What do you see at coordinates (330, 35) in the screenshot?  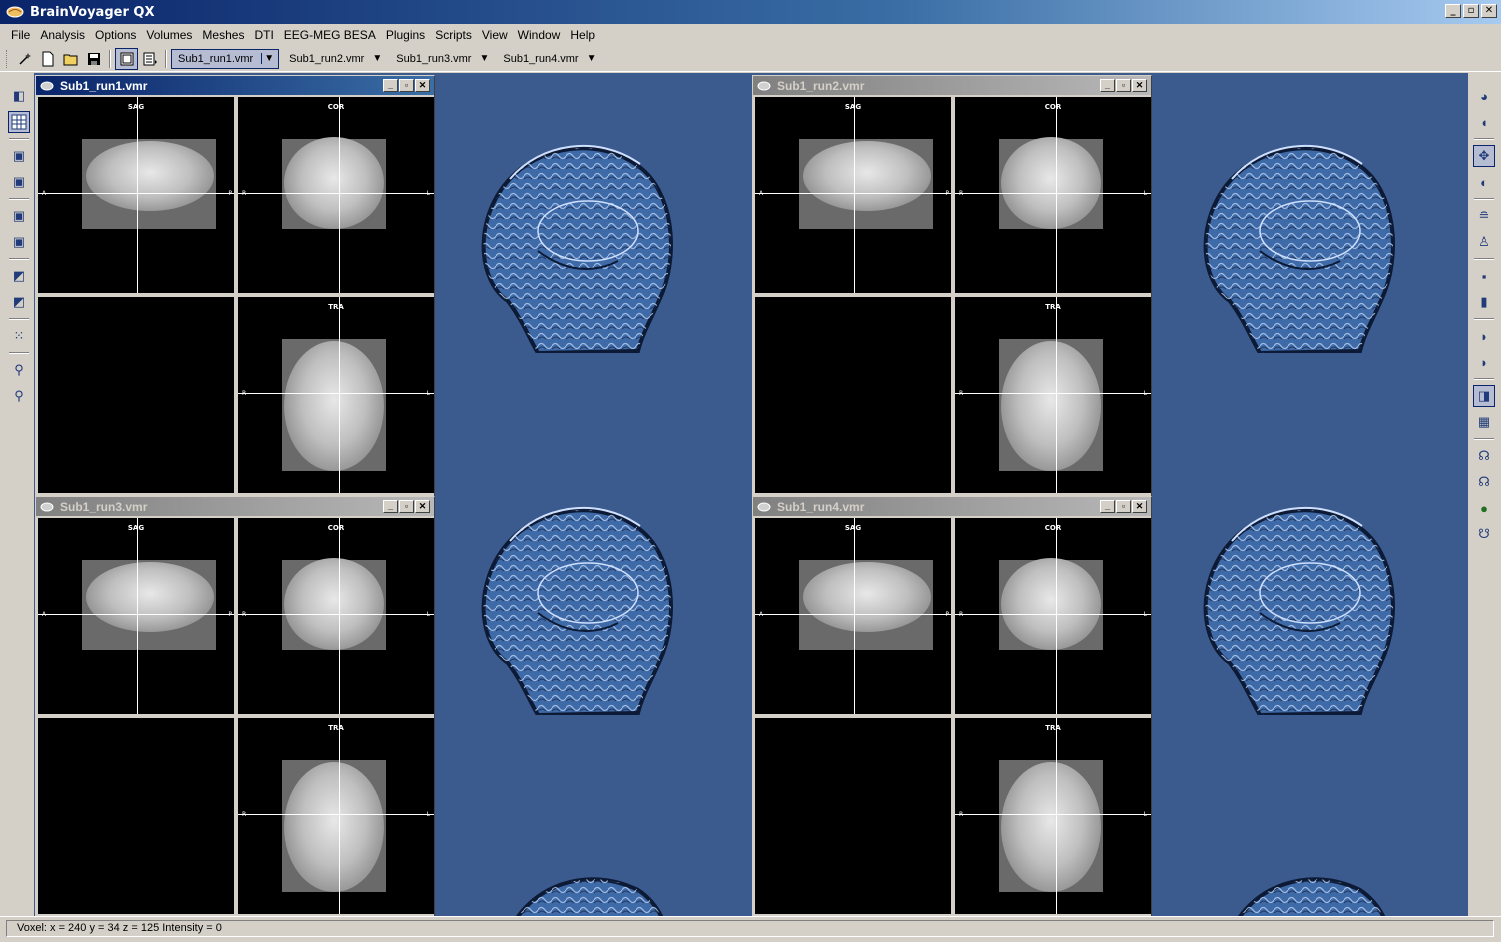 I see `menu-eeg-meg-besa: EEG-MEG BESA` at bounding box center [330, 35].